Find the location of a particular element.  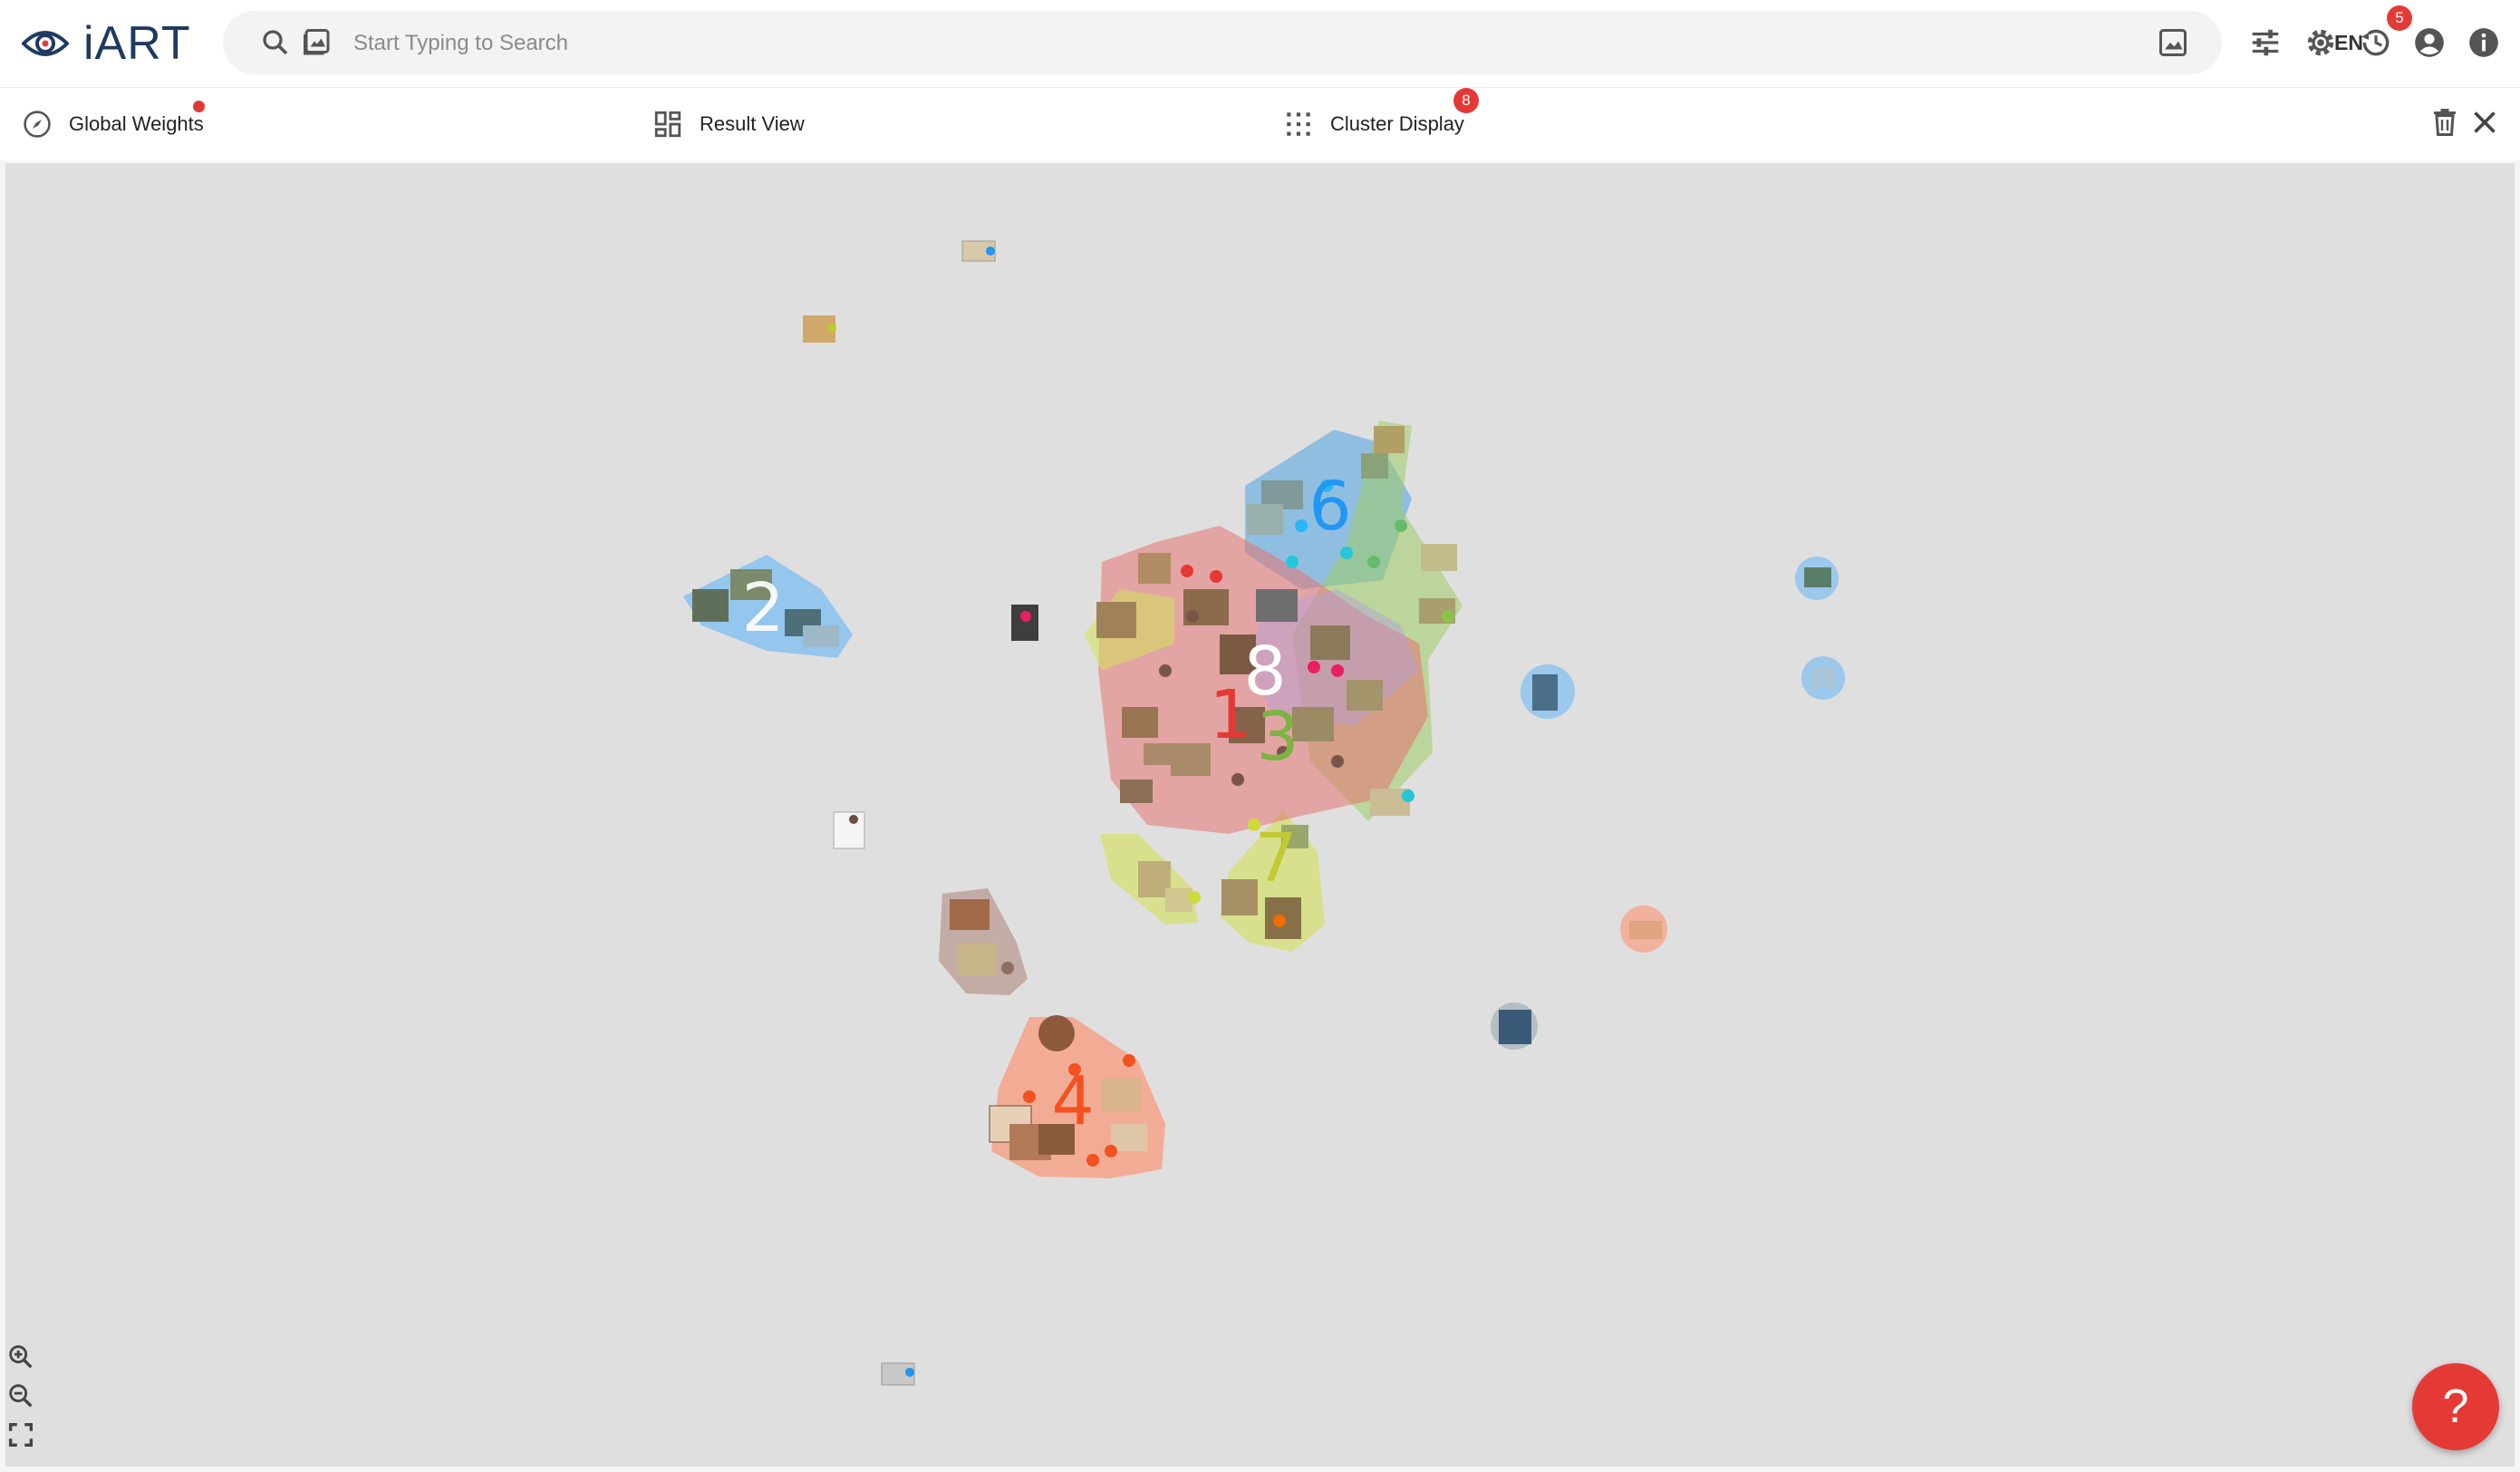

cluster-label-2: 2 is located at coordinates (762, 608).